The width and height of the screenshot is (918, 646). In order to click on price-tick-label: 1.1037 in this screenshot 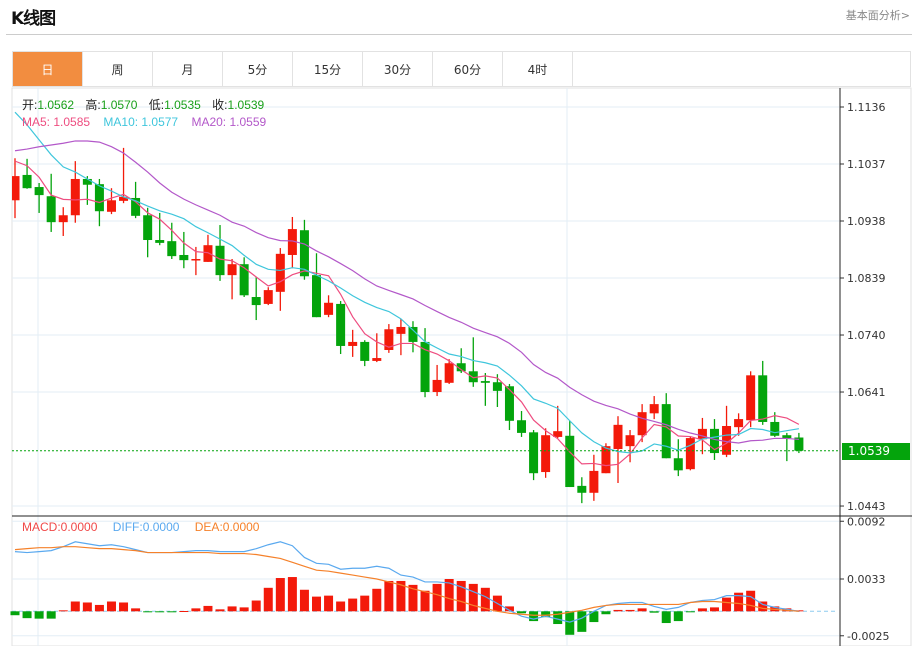, I will do `click(866, 164)`.